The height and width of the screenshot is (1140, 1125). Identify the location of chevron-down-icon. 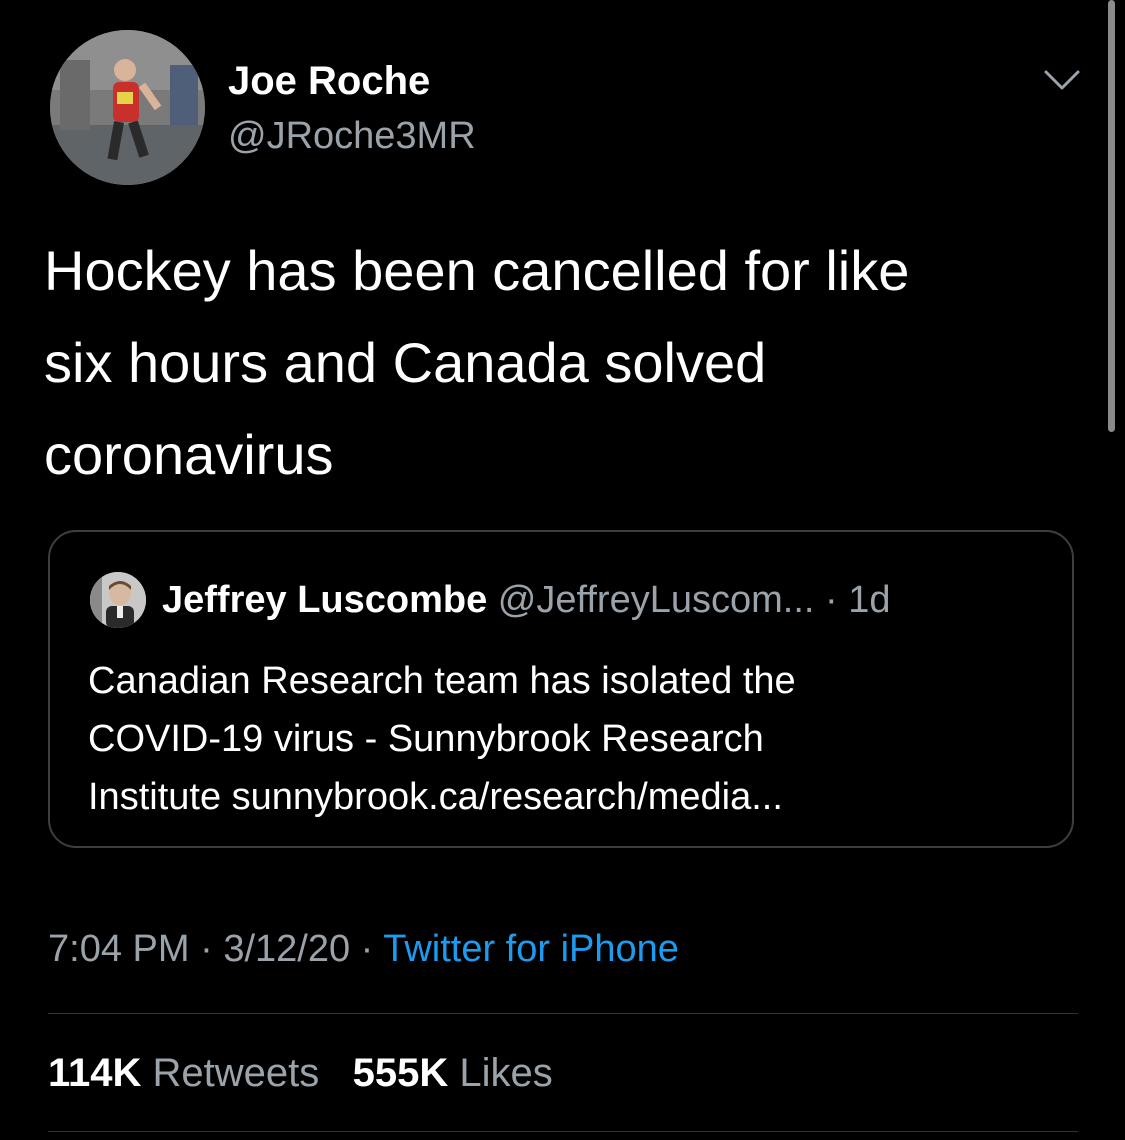
(1062, 81).